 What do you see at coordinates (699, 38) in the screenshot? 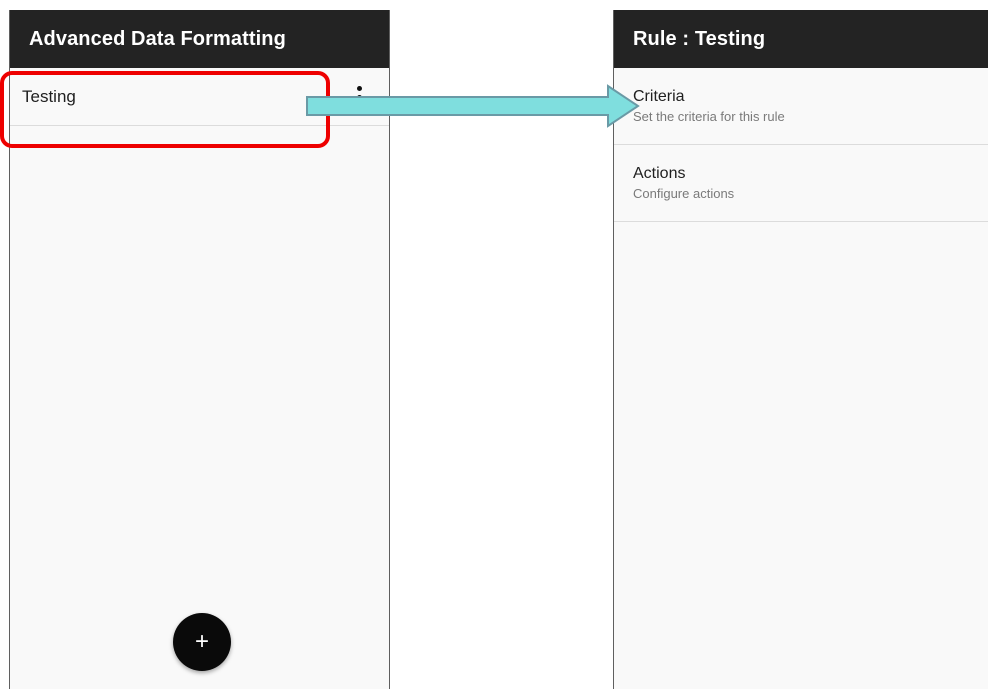
I see `page-title: Rule : Testing` at bounding box center [699, 38].